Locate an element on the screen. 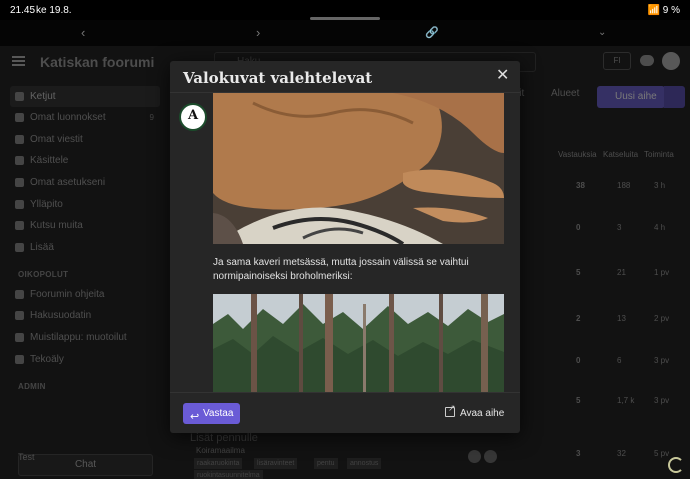  reply-button: ↩ Vastaa is located at coordinates (211, 413).